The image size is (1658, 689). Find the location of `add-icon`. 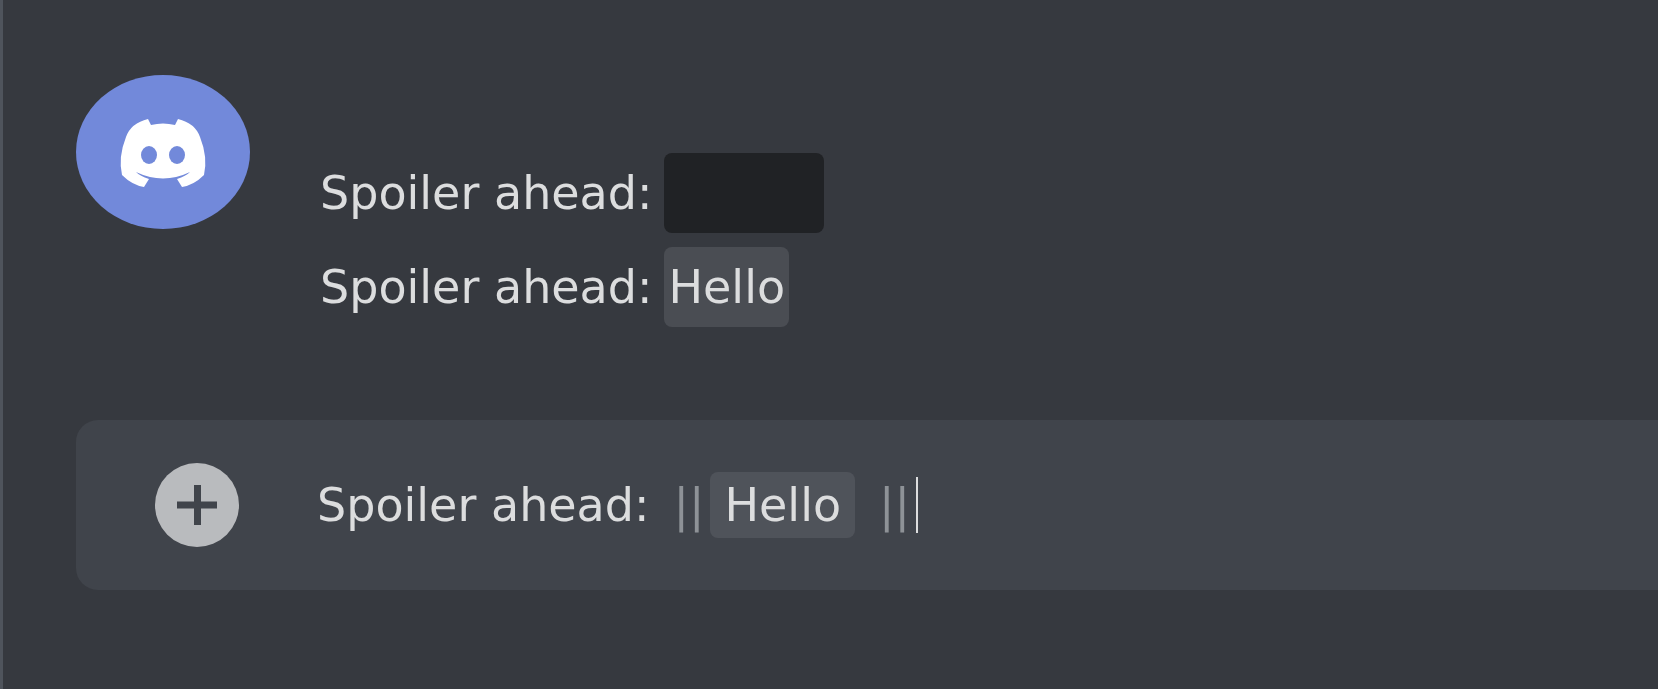

add-icon is located at coordinates (197, 505).